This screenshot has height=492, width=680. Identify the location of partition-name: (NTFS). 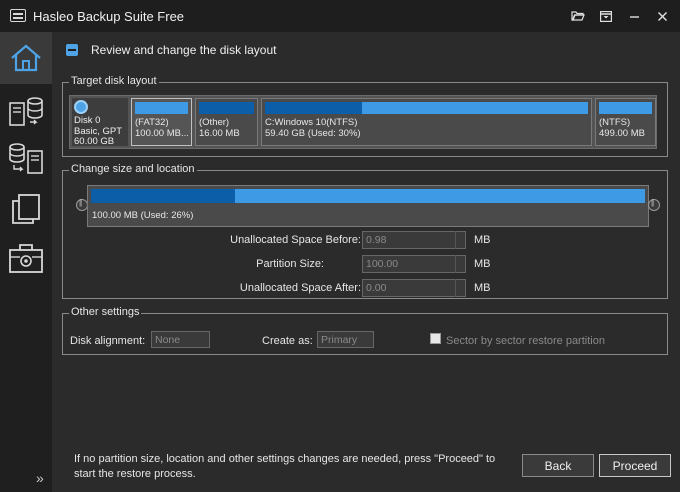
(615, 122).